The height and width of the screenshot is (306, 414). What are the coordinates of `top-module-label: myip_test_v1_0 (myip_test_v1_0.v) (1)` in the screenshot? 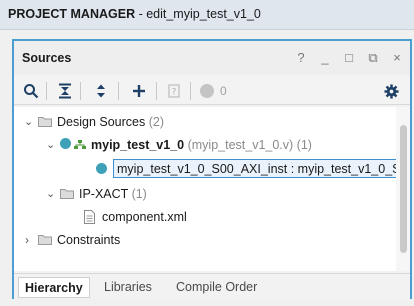 It's located at (201, 145).